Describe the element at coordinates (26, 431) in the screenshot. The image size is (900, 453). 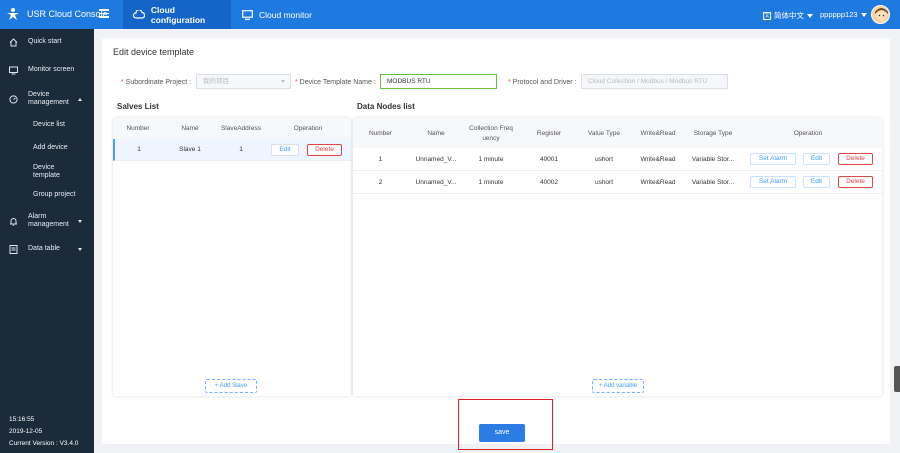
I see `clock-date: 2019-12-05` at that location.